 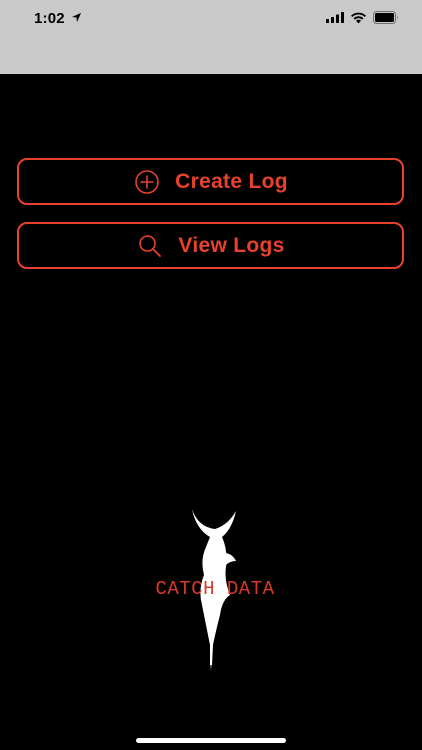 What do you see at coordinates (231, 181) in the screenshot?
I see `create-log-label: Create Log` at bounding box center [231, 181].